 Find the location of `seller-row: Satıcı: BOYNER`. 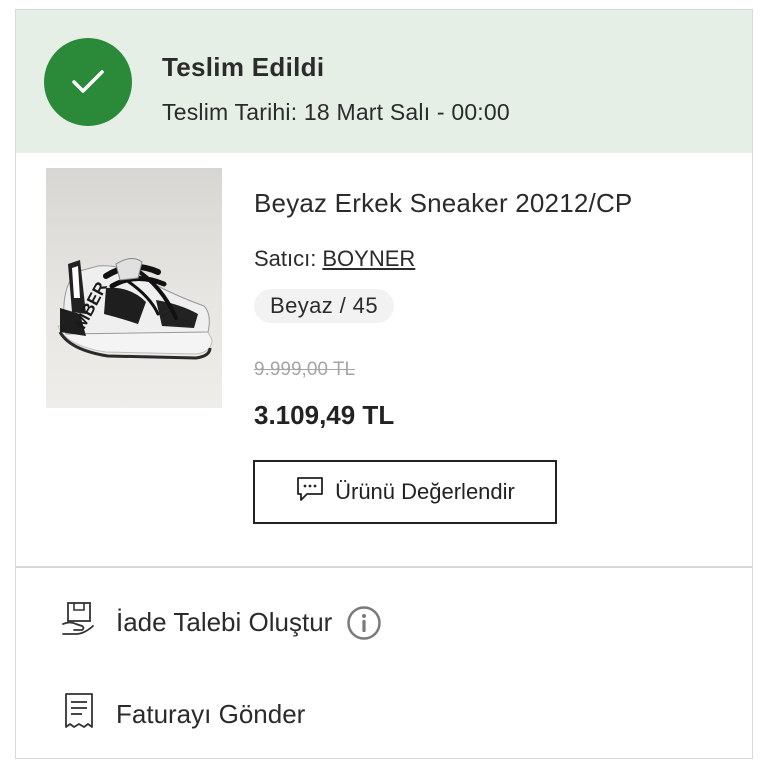

seller-row: Satıcı: BOYNER is located at coordinates (334, 259).